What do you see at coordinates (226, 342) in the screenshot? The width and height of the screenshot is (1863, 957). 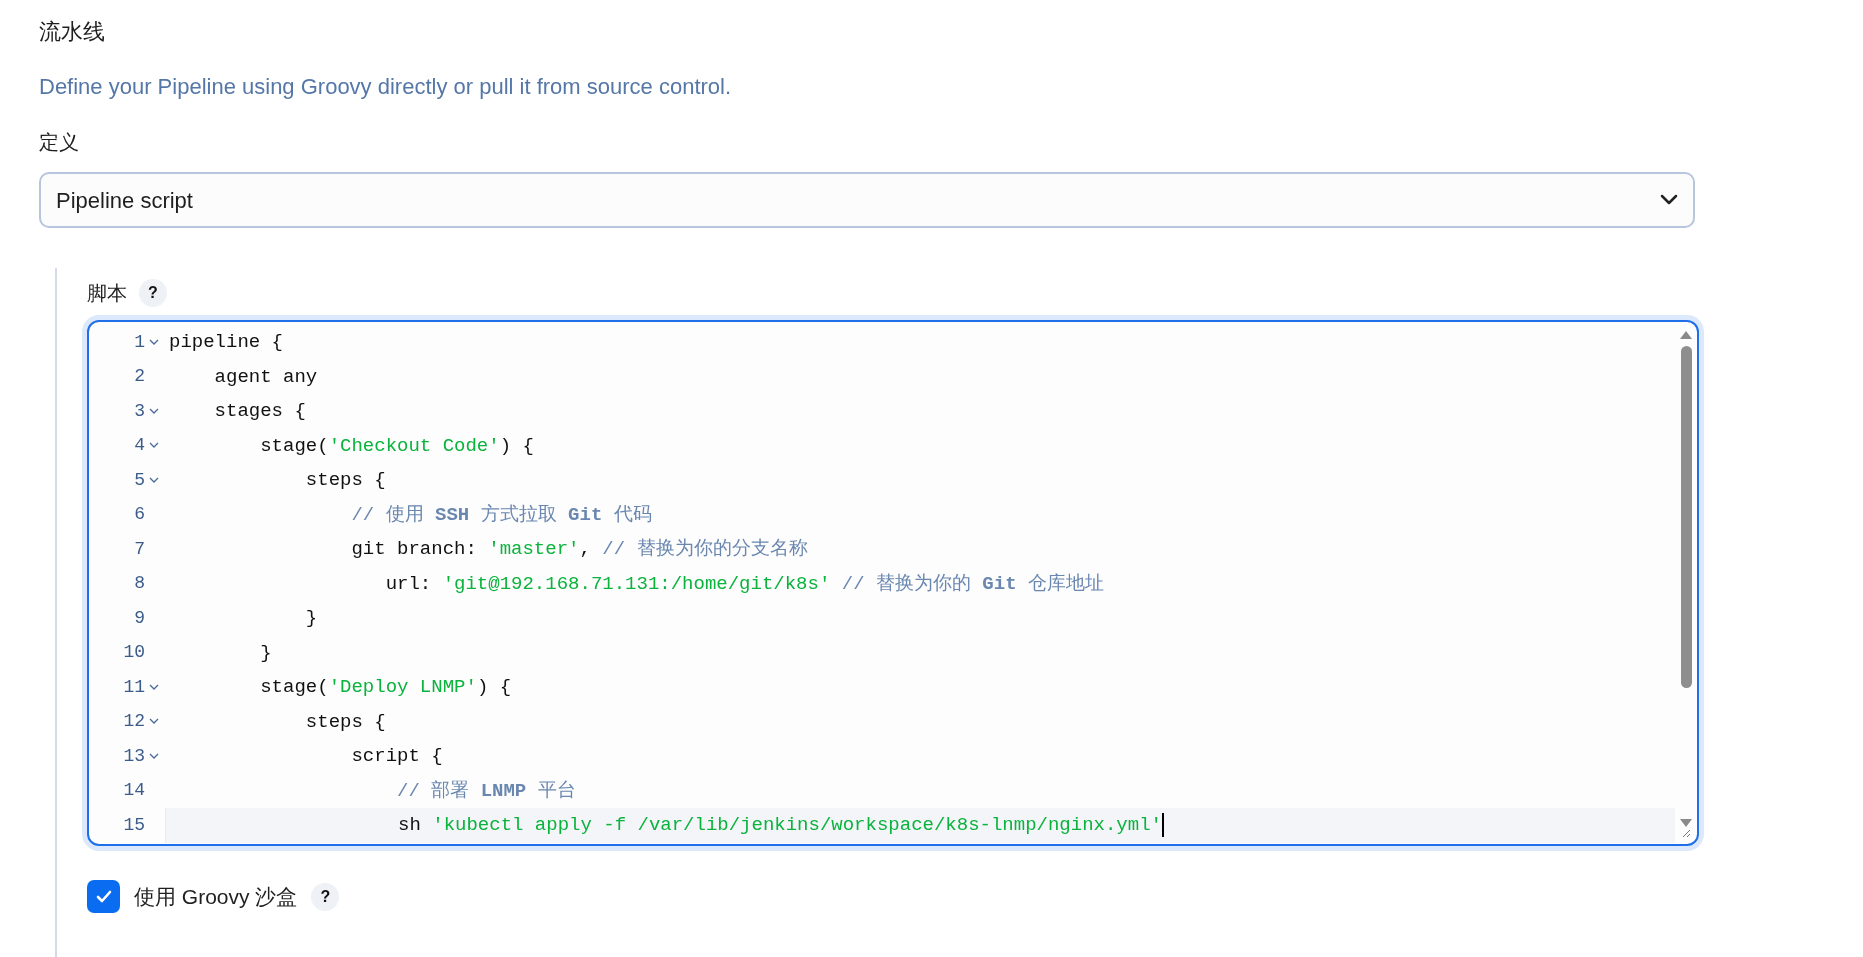 I see `code-line: pipeline {` at bounding box center [226, 342].